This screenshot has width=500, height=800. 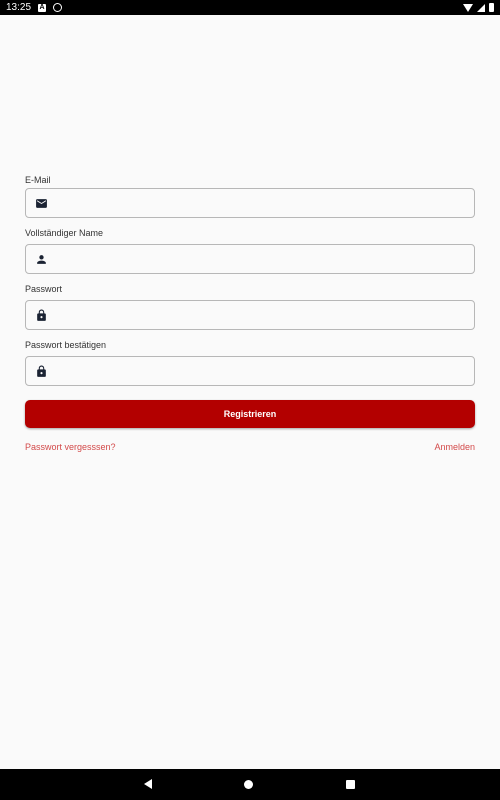 I want to click on full-name-field, so click(x=250, y=259).